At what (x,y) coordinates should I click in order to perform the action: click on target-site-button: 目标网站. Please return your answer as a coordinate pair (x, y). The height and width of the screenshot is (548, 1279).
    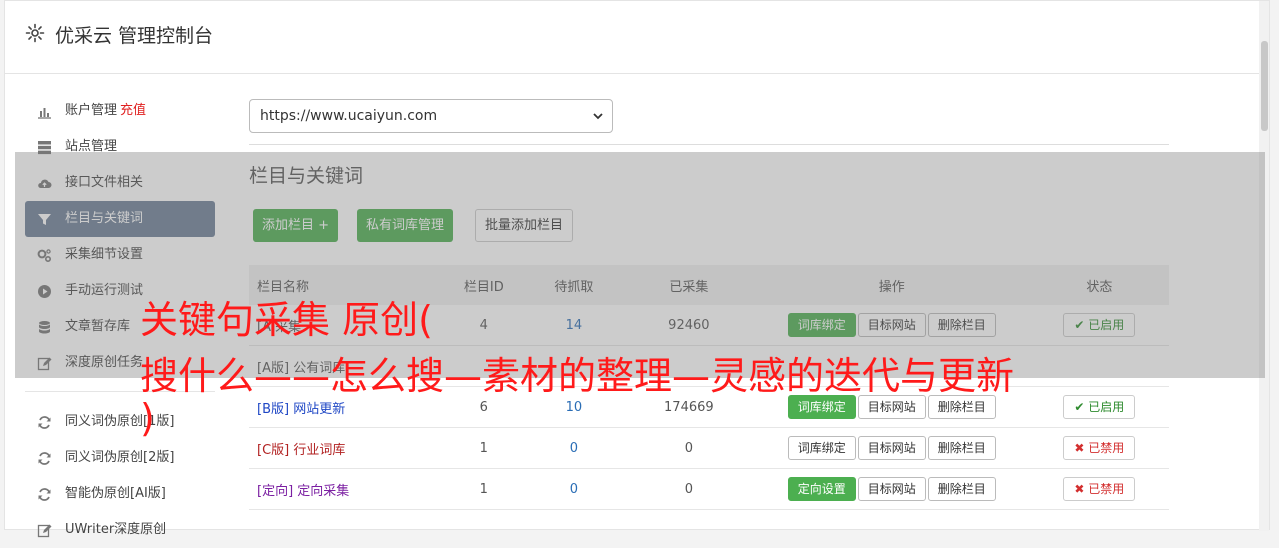
    Looking at the image, I should click on (891, 489).